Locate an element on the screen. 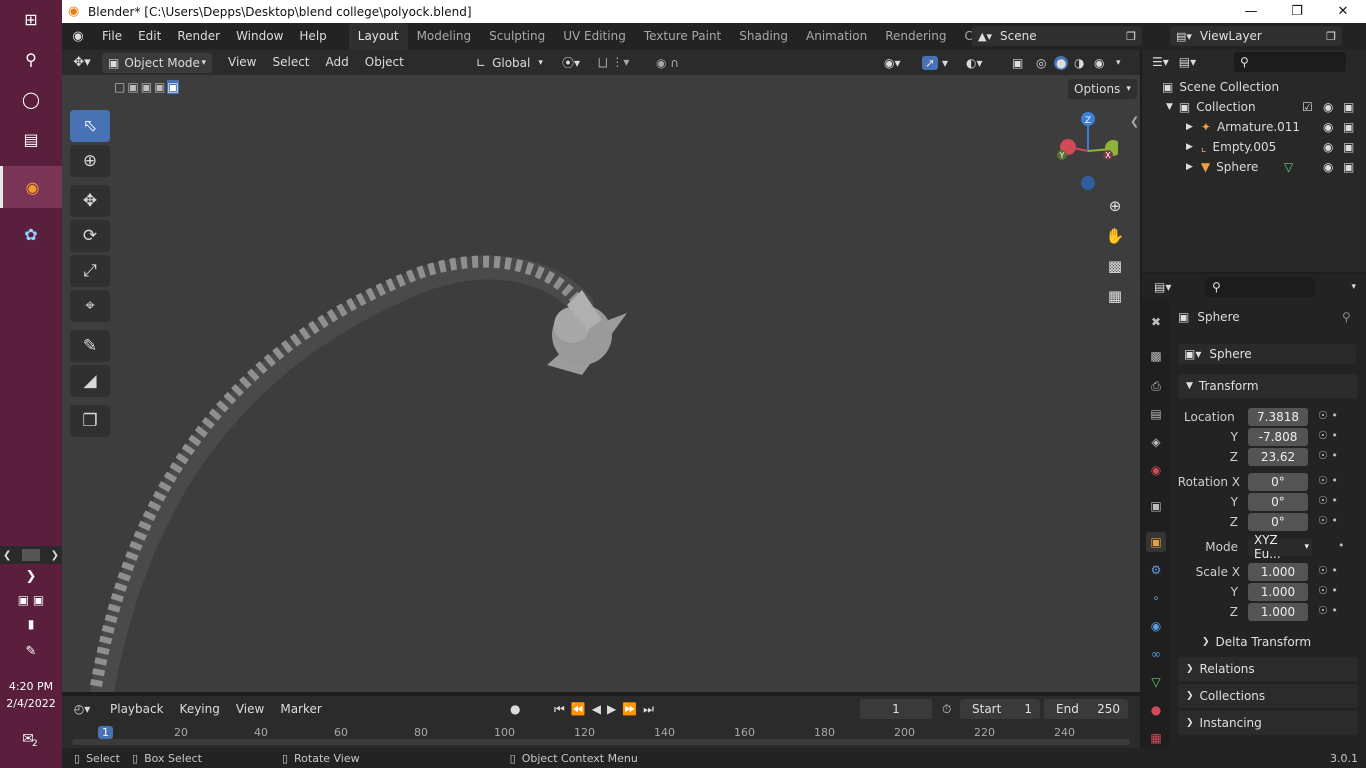 The width and height of the screenshot is (1366, 768). clock-icon: ⏱ is located at coordinates (946, 709).